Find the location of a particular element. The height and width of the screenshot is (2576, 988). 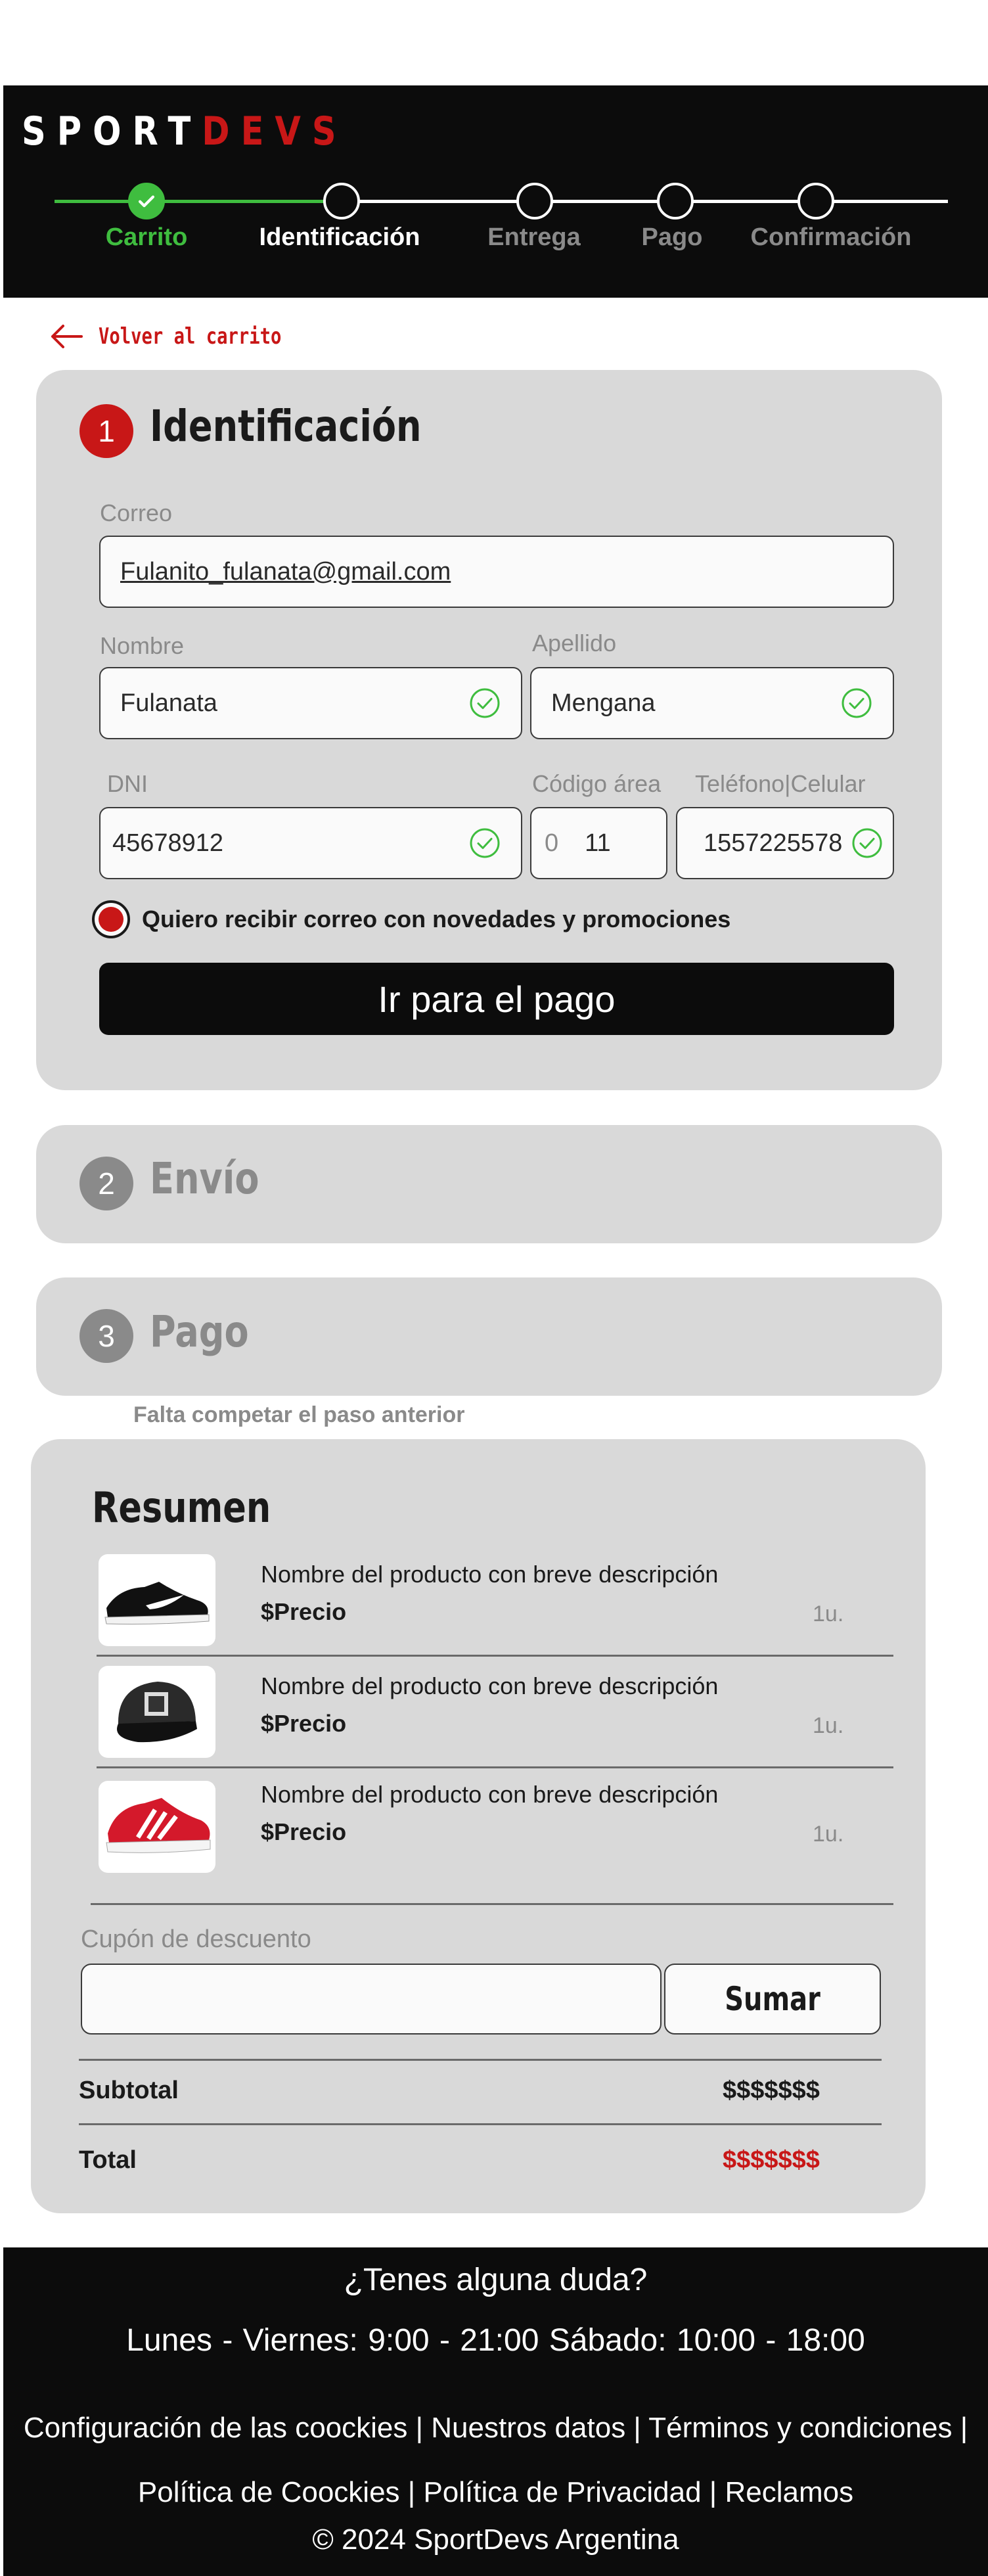

step-identificacion-label: Identificación is located at coordinates (339, 237).